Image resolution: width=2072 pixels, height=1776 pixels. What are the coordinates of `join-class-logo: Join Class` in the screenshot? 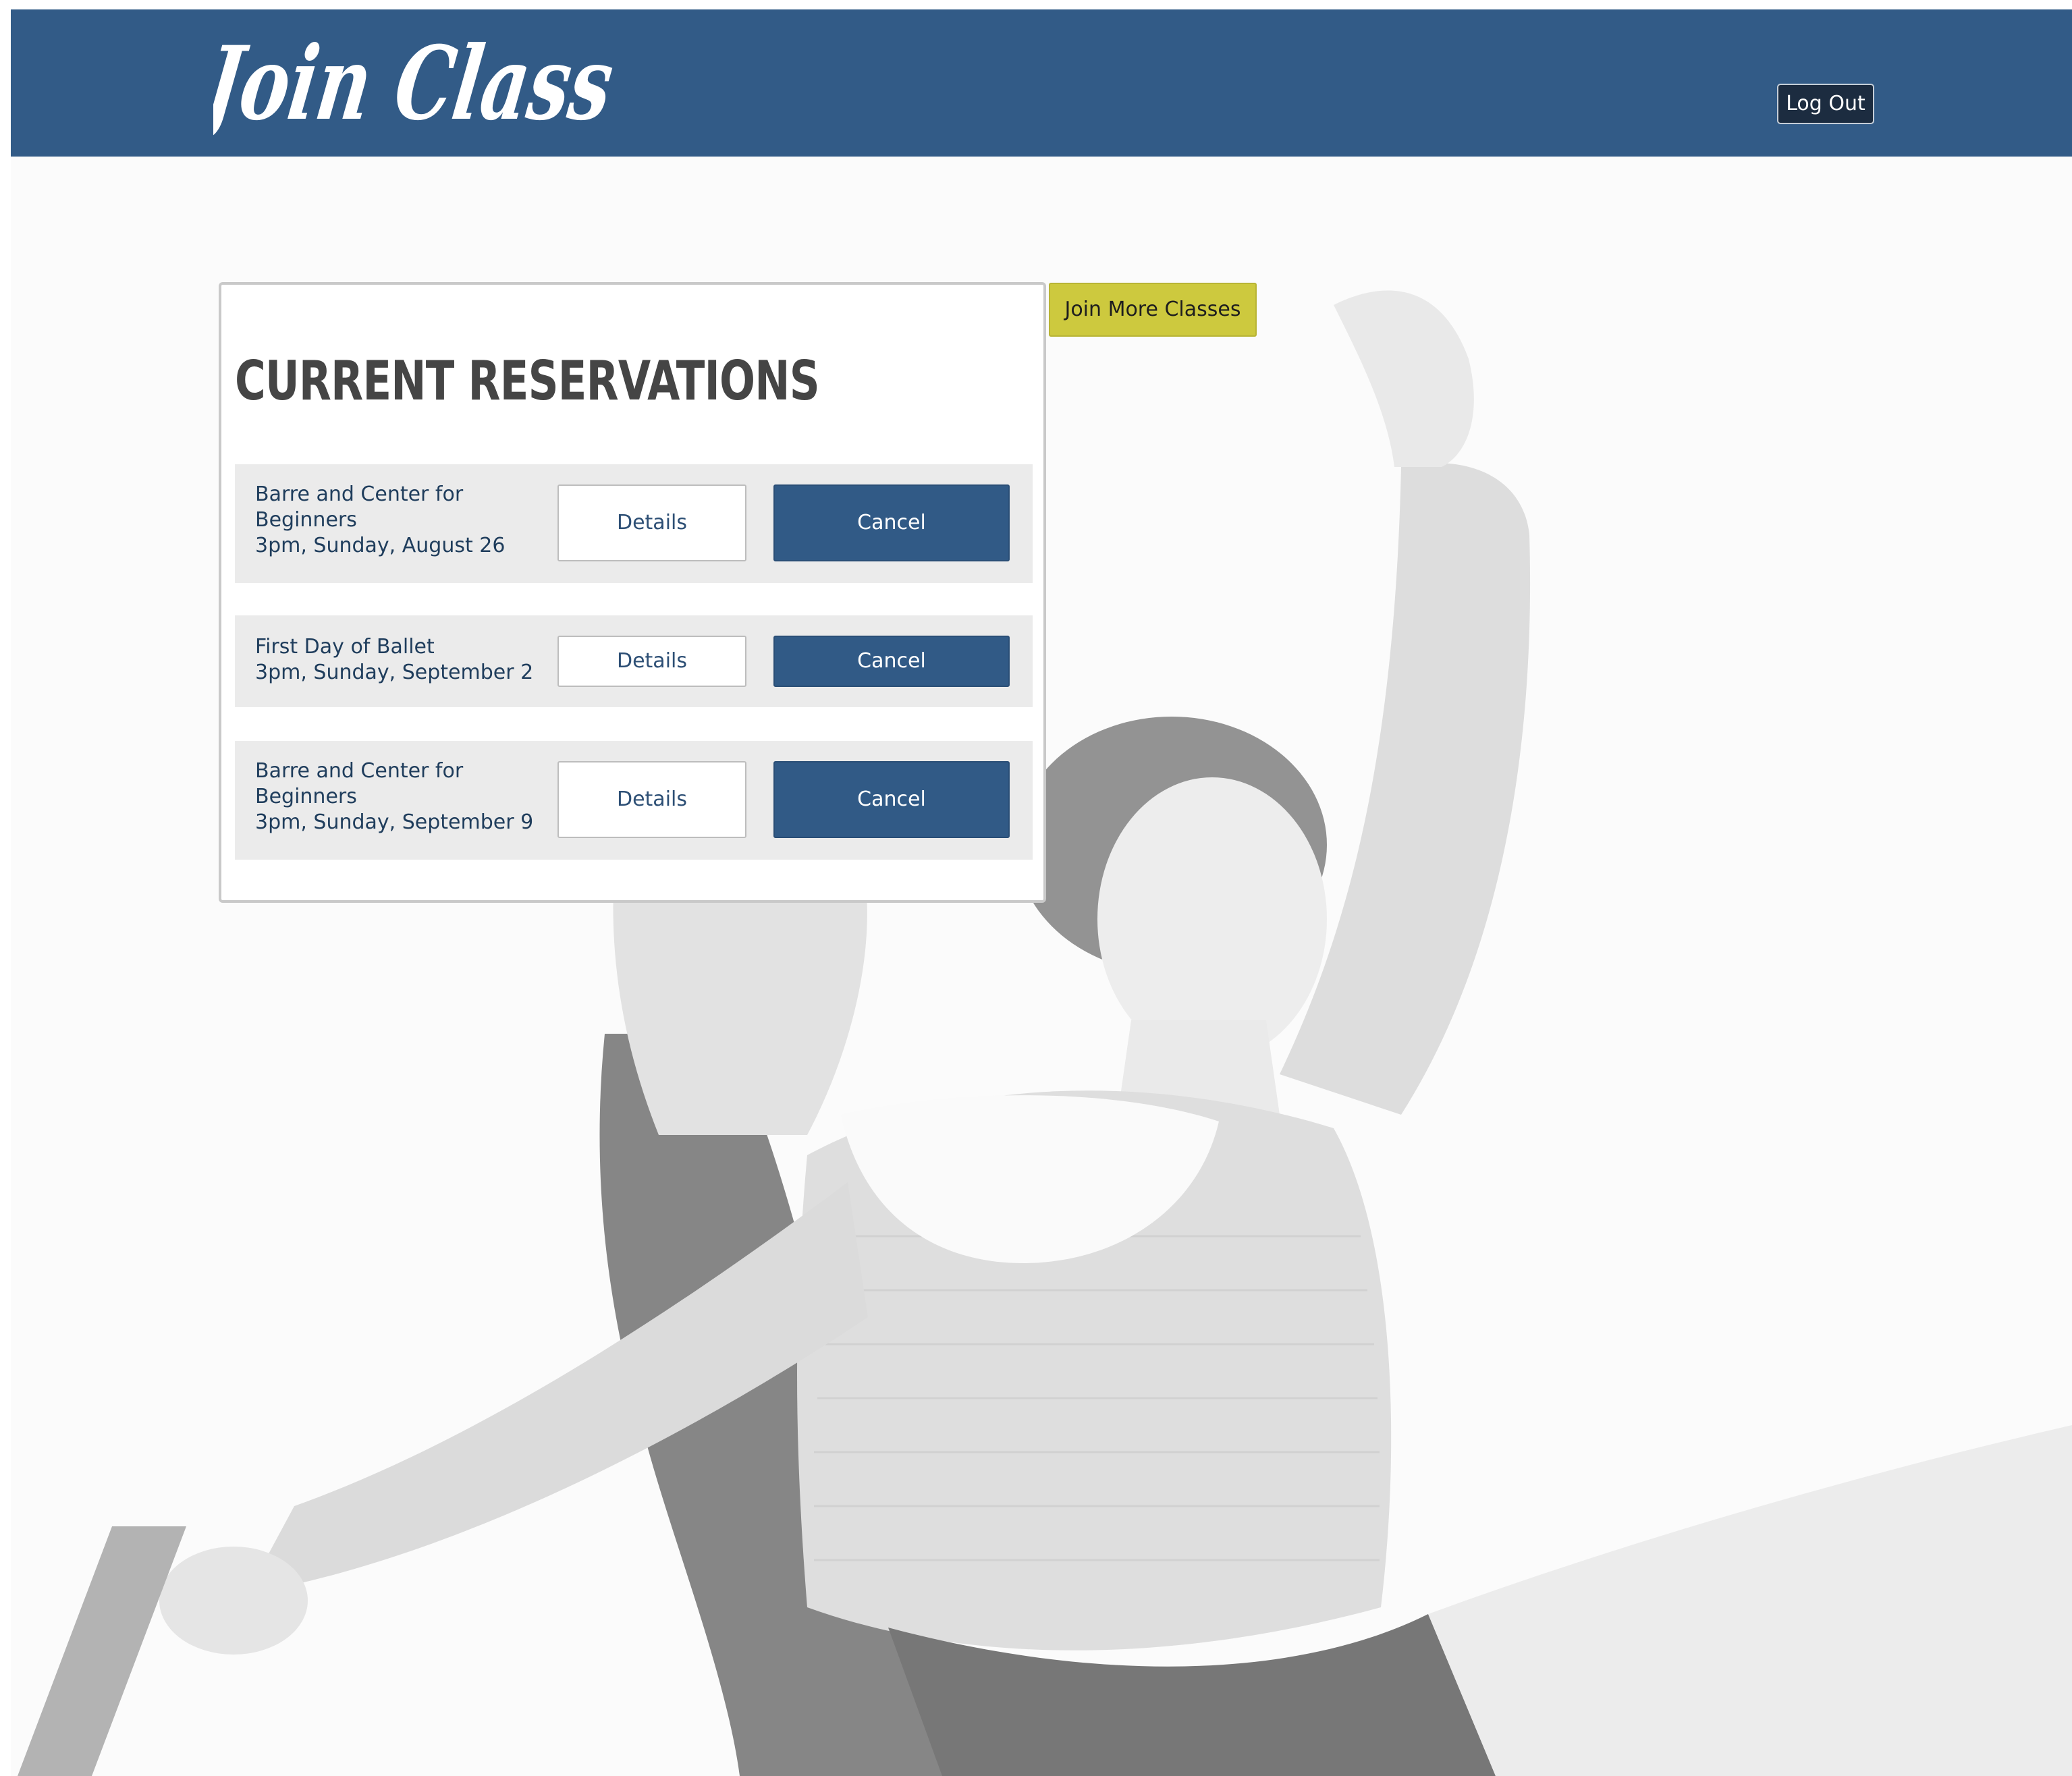 It's located at (429, 85).